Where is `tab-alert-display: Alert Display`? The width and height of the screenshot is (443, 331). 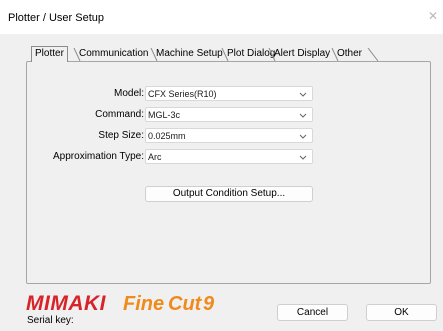 tab-alert-display: Alert Display is located at coordinates (299, 54).